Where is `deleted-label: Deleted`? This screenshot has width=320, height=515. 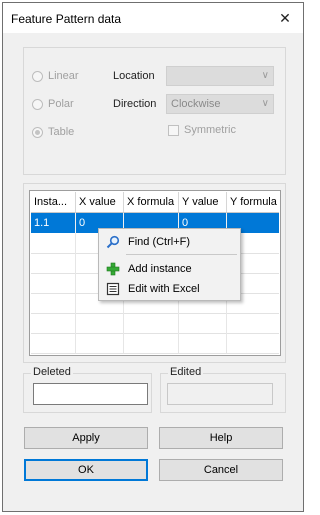 deleted-label: Deleted is located at coordinates (52, 372).